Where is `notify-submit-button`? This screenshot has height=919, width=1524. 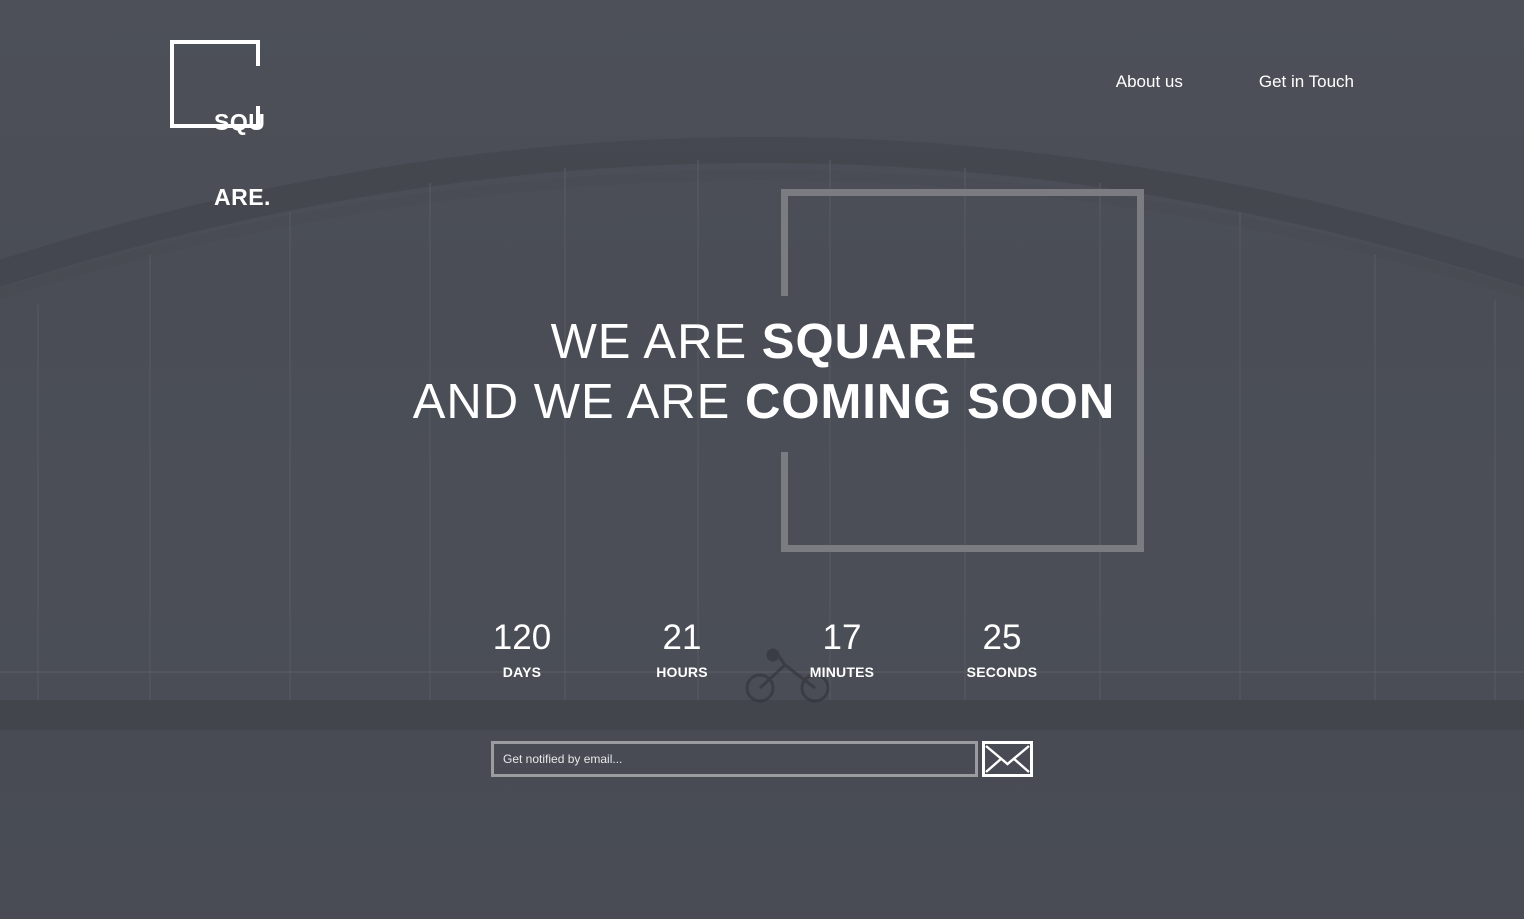
notify-submit-button is located at coordinates (1007, 759).